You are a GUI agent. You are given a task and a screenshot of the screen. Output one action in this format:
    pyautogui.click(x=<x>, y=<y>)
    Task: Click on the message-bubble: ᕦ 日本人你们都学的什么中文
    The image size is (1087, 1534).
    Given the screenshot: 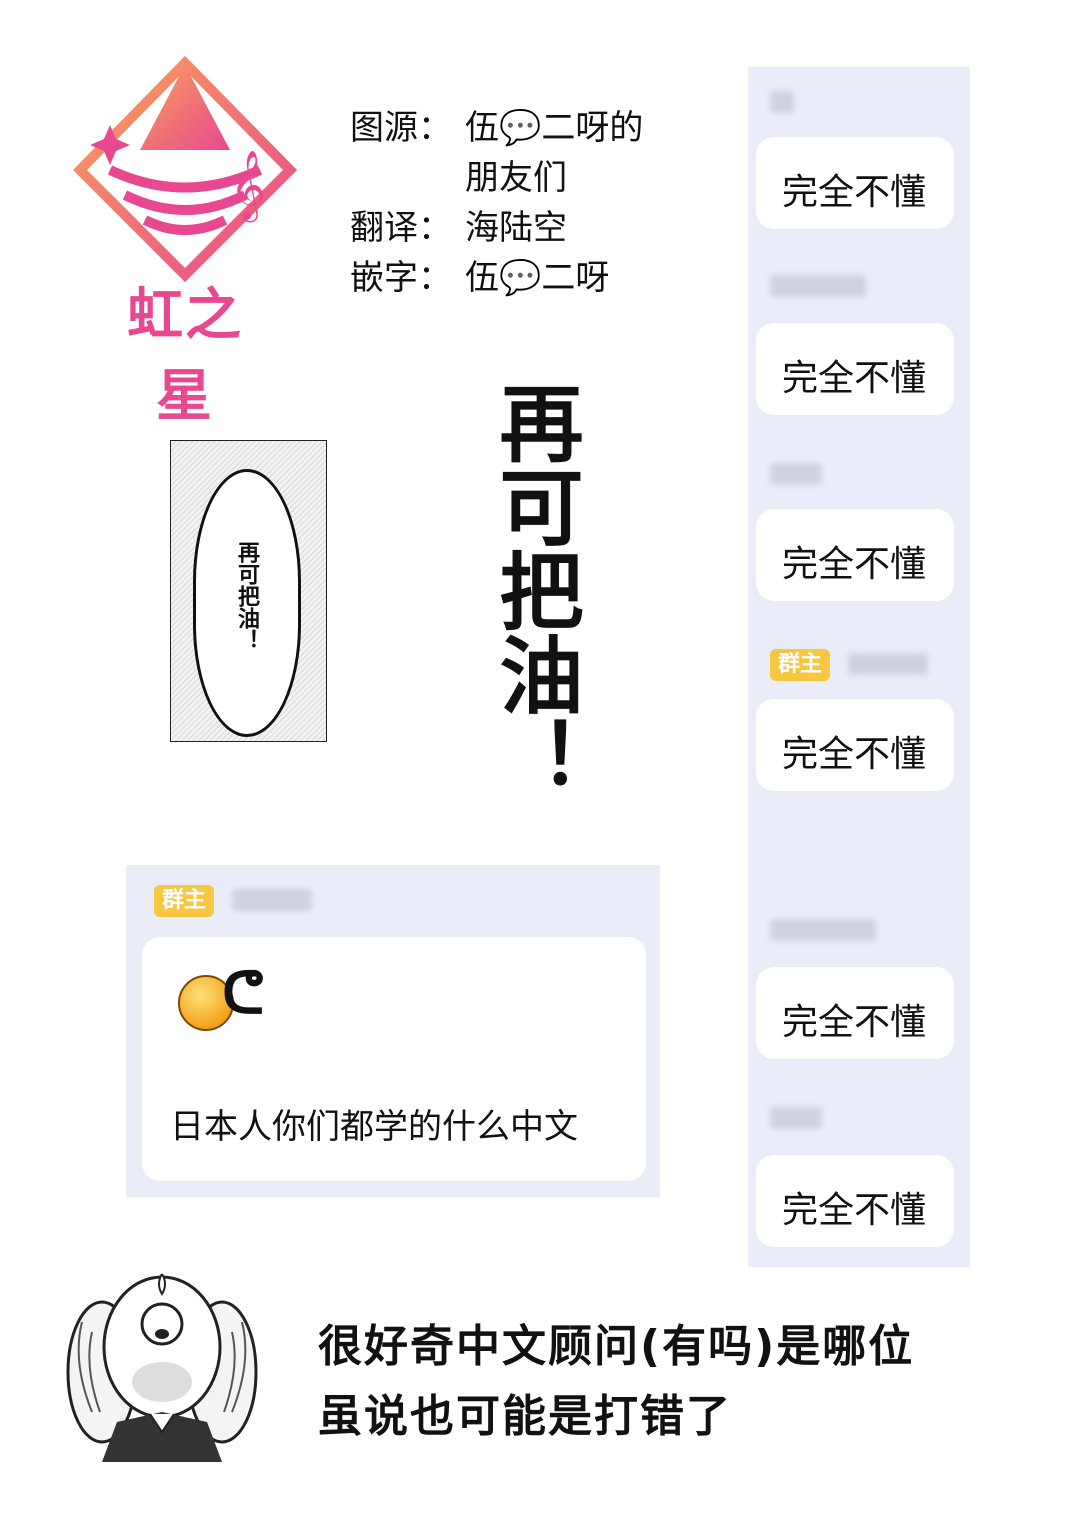 What is the action you would take?
    pyautogui.click(x=394, y=1059)
    